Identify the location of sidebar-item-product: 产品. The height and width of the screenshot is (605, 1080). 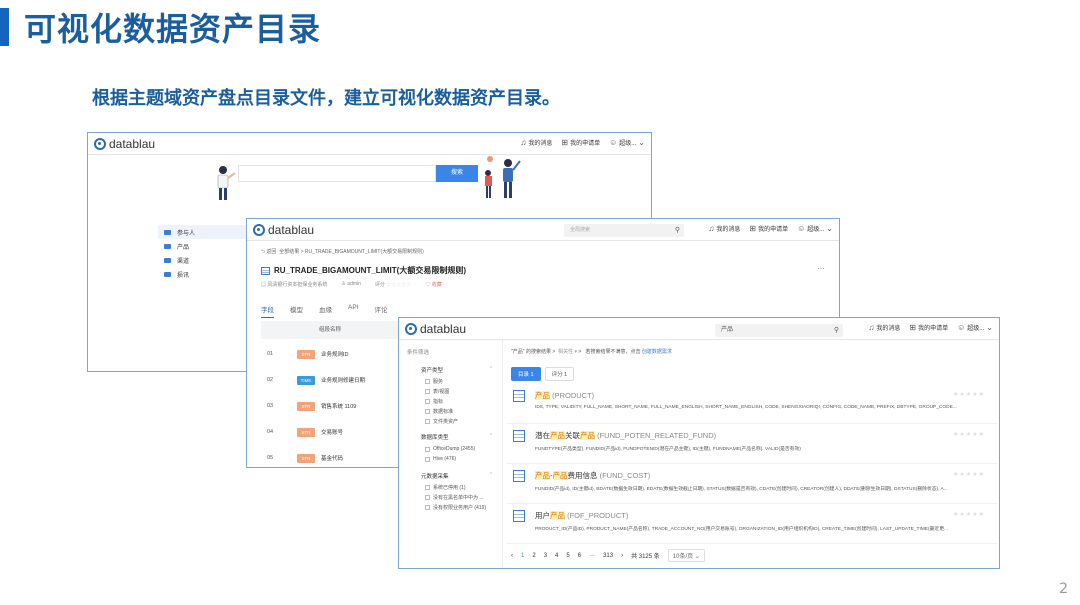
(203, 246).